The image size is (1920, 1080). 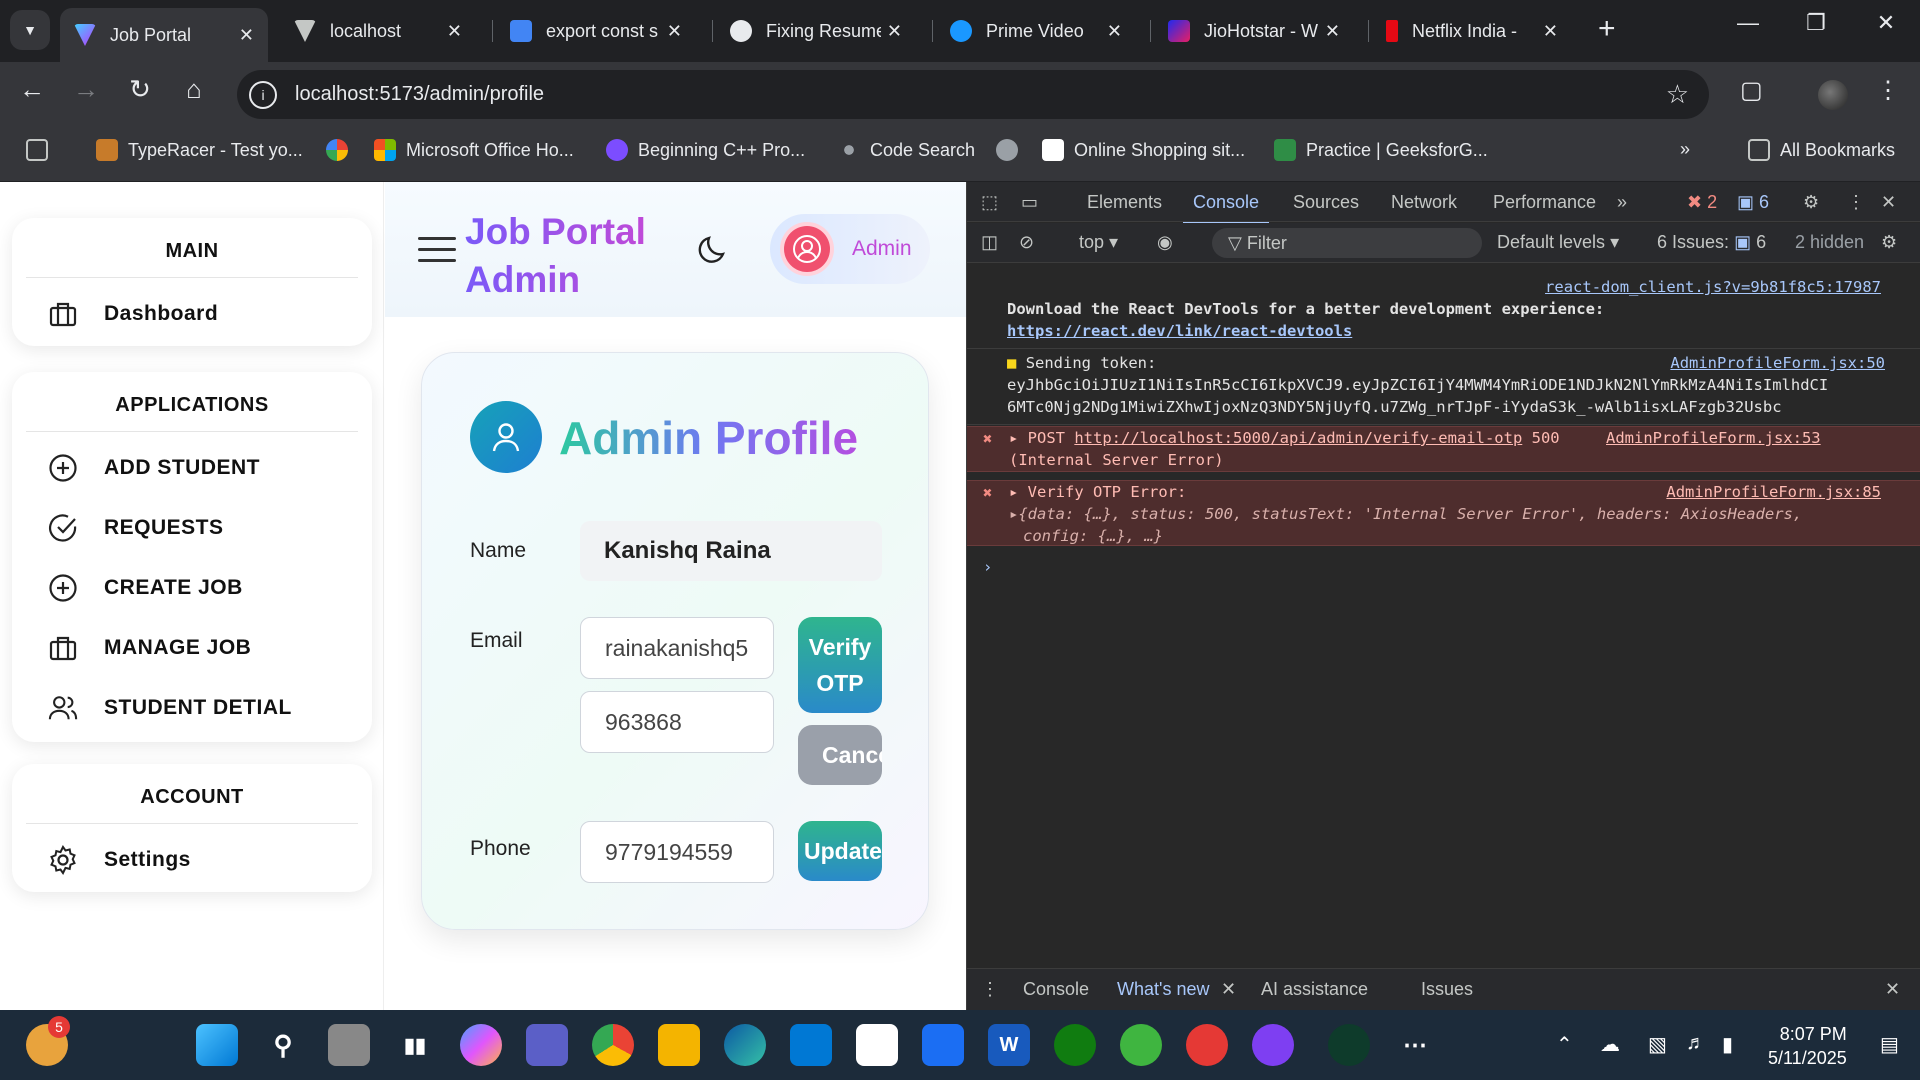 I want to click on profile-avatar, so click(x=1833, y=95).